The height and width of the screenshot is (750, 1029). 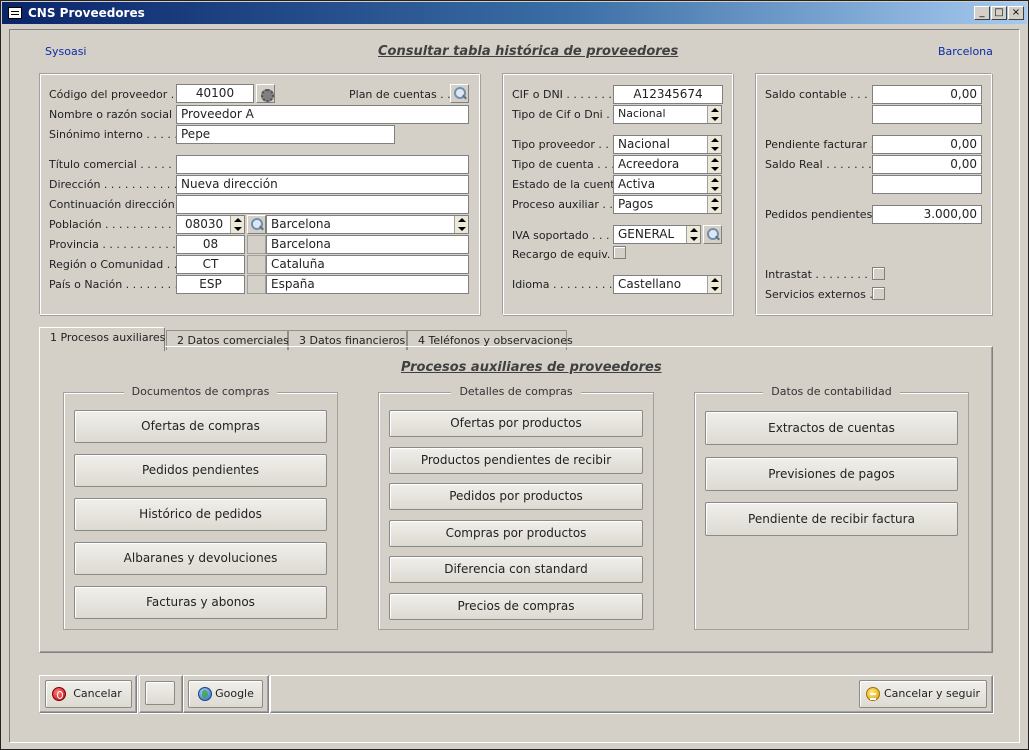 I want to click on provincia-button, so click(x=256, y=244).